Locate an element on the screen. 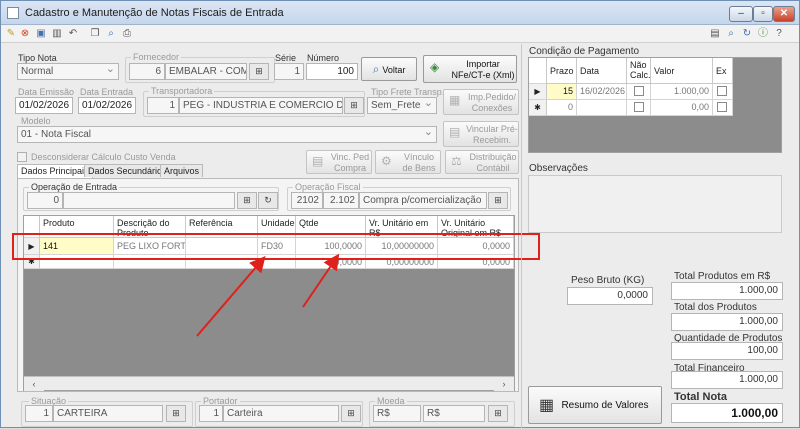 The height and width of the screenshot is (429, 800). total-financeiro-field: 1.000,00 is located at coordinates (727, 380).